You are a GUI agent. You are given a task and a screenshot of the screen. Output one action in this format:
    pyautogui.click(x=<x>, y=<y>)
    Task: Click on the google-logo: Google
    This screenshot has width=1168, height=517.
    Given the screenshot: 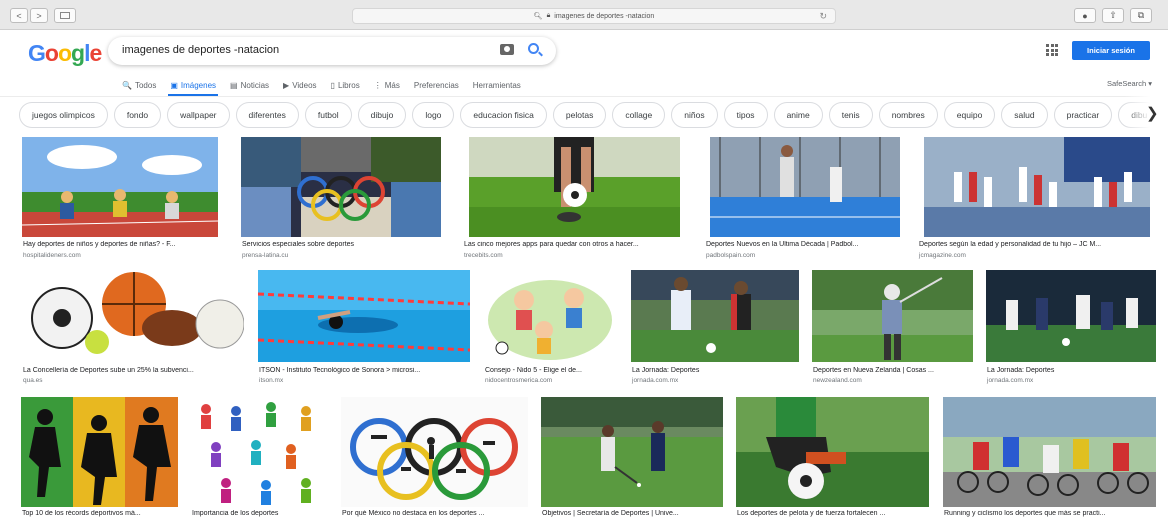 What is the action you would take?
    pyautogui.click(x=65, y=53)
    